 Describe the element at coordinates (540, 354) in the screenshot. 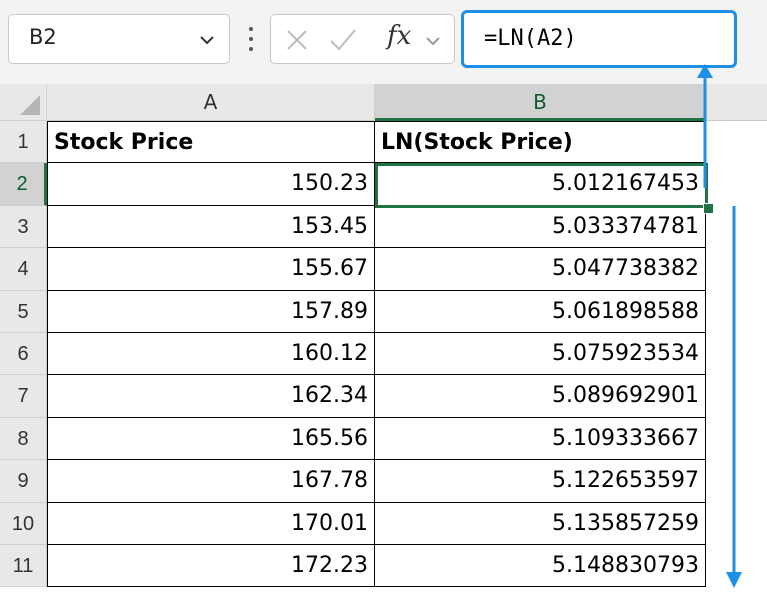

I see `ln-value-cell: 5.075923534` at that location.